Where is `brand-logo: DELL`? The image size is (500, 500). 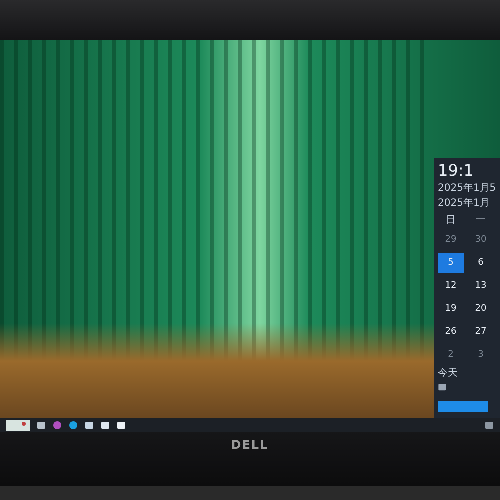 brand-logo: DELL is located at coordinates (250, 445).